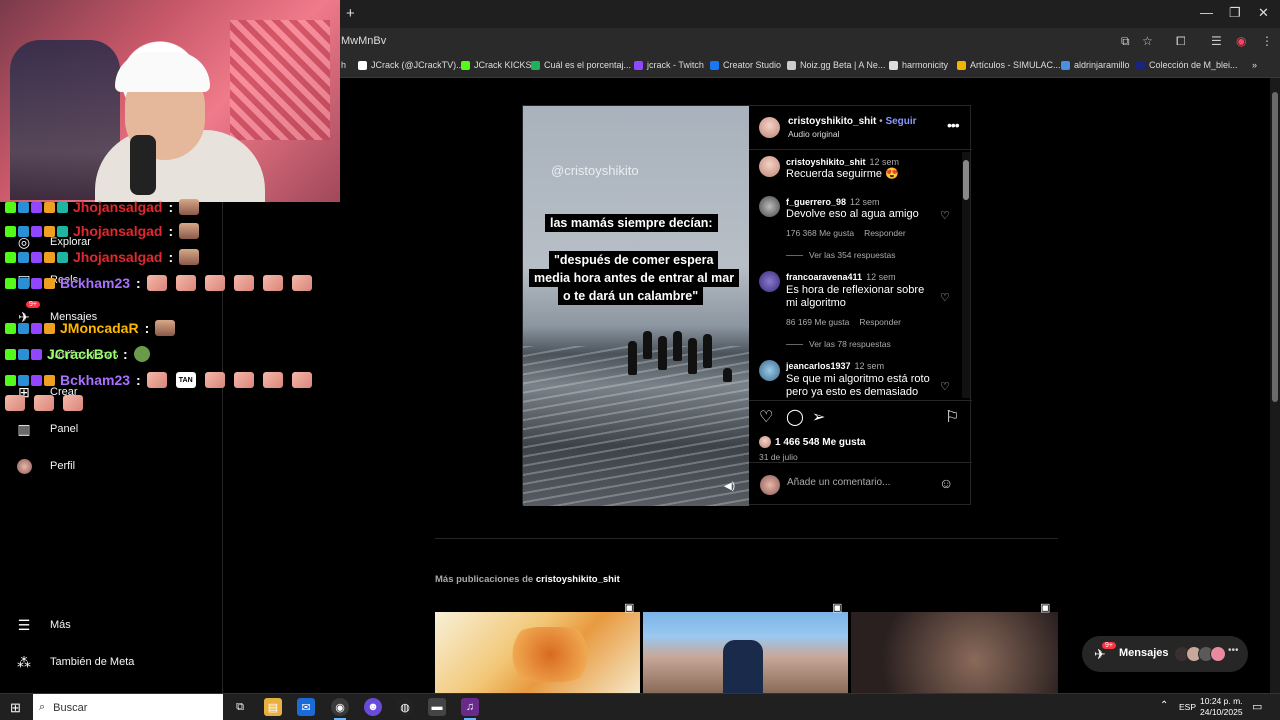 This screenshot has width=1280, height=720. Describe the element at coordinates (1233, 650) in the screenshot. I see `more-dots-icon: •••` at that location.